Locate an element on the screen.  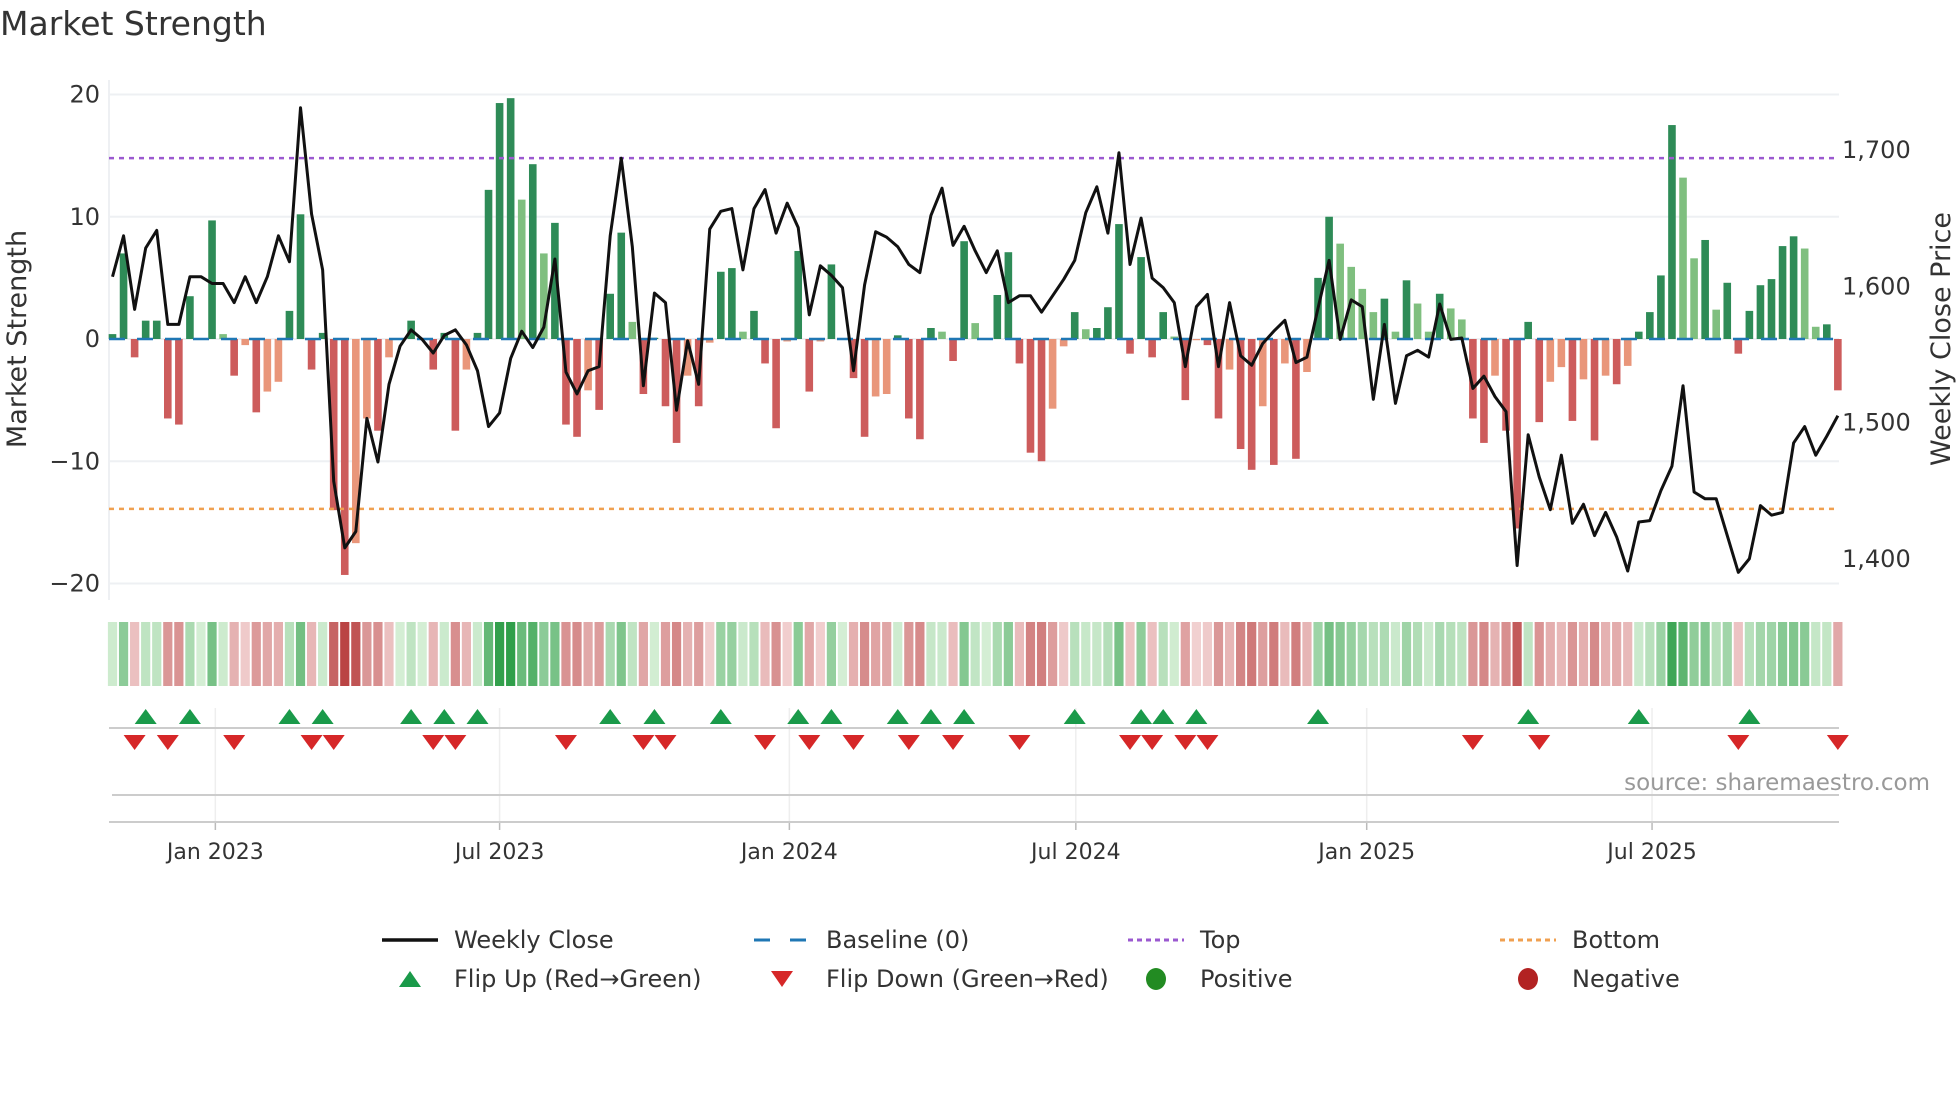
legend-item-bottom: Bottom is located at coordinates (1579, 940).